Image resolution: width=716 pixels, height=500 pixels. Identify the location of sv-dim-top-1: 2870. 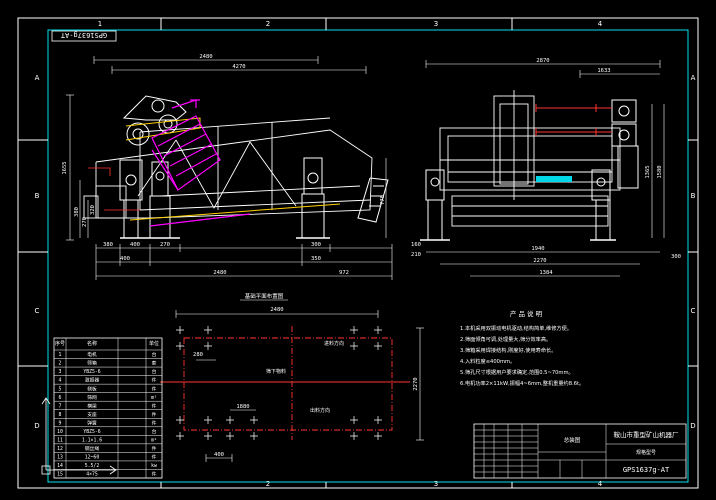
(542, 61).